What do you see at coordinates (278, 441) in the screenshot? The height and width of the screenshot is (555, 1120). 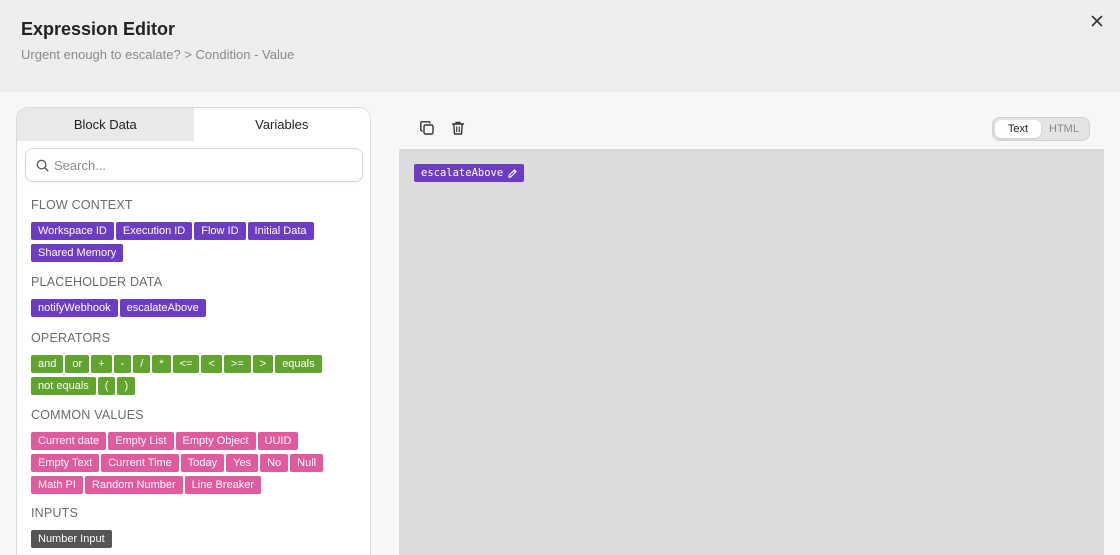 I see `chip-uuid: UUID` at bounding box center [278, 441].